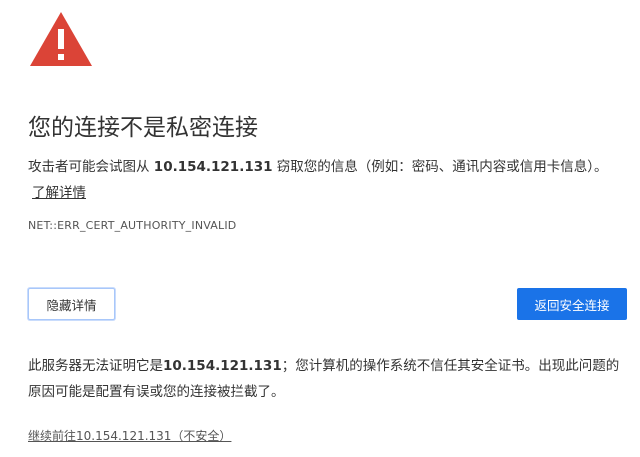  Describe the element at coordinates (440, 167) in the screenshot. I see `description-text-tail: 窃取您的信息（例如：密码、通讯内容或信用卡信息）。` at that location.